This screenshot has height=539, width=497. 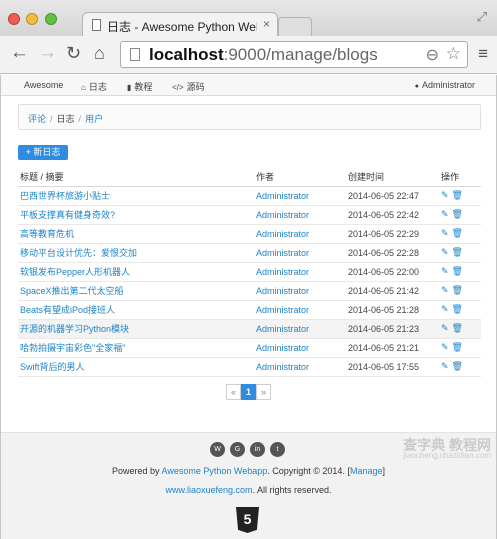 What do you see at coordinates (75, 272) in the screenshot?
I see `blog-title-link: 软银发布Pepper人形机器人` at bounding box center [75, 272].